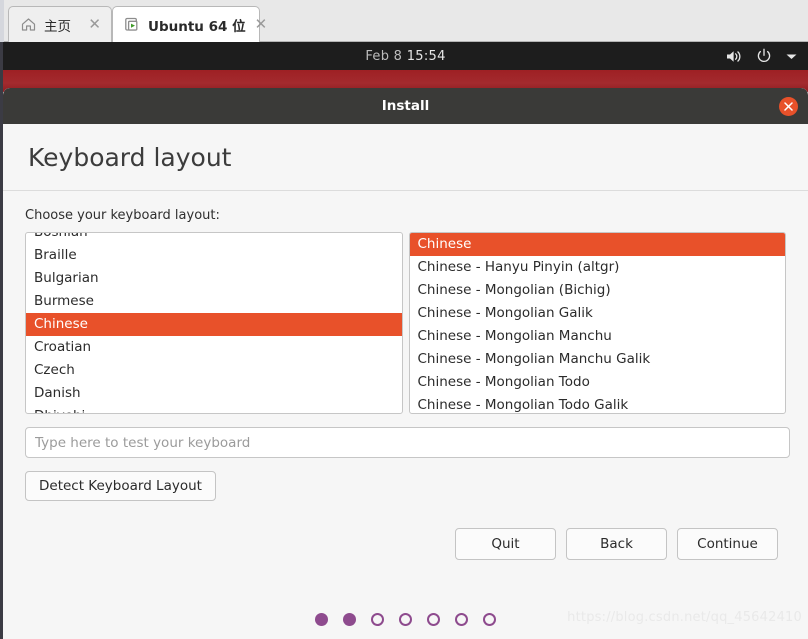 This screenshot has height=639, width=808. I want to click on desktop-clock: Feb 8 15:54, so click(405, 56).